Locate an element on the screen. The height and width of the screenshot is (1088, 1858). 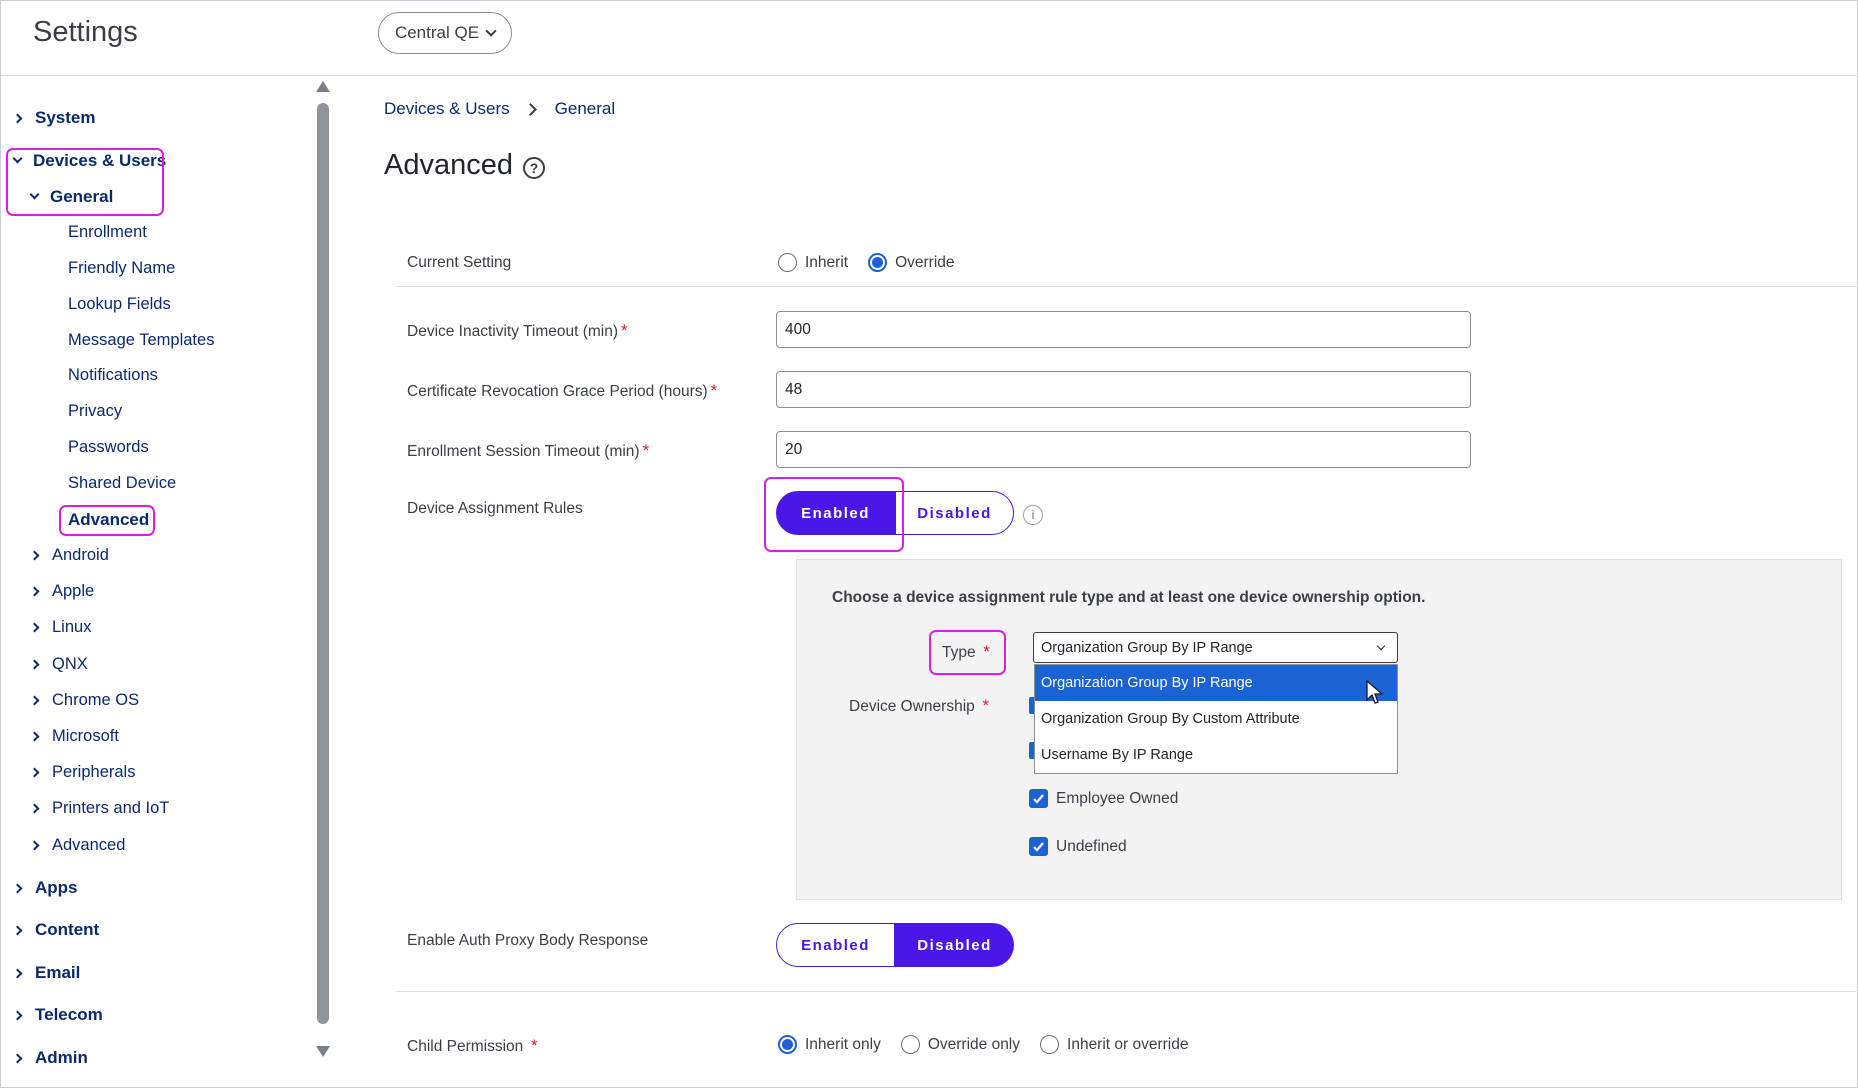
org-selector: Central QE is located at coordinates (445, 33).